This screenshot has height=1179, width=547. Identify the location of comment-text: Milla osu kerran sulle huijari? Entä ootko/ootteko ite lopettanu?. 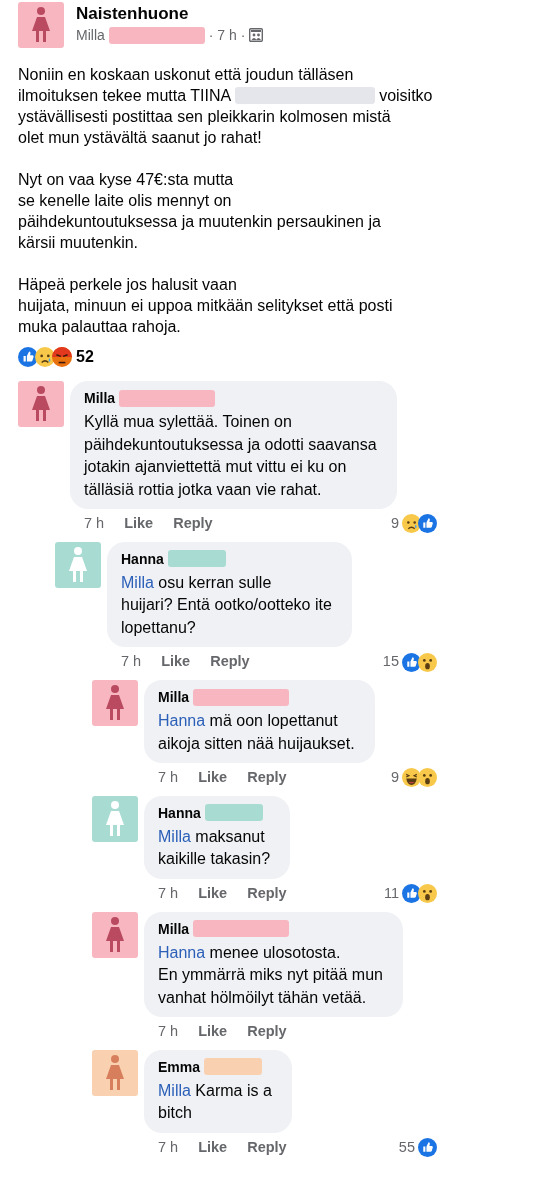
(226, 605).